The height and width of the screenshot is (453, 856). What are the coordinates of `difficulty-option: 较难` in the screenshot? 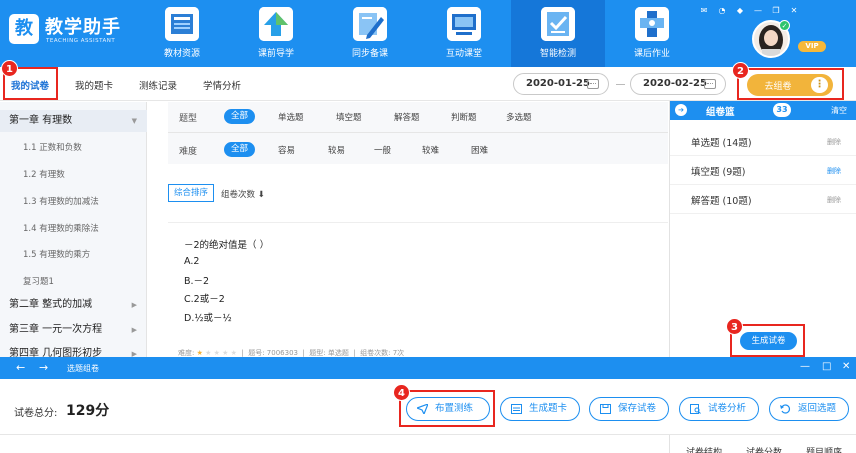 It's located at (430, 150).